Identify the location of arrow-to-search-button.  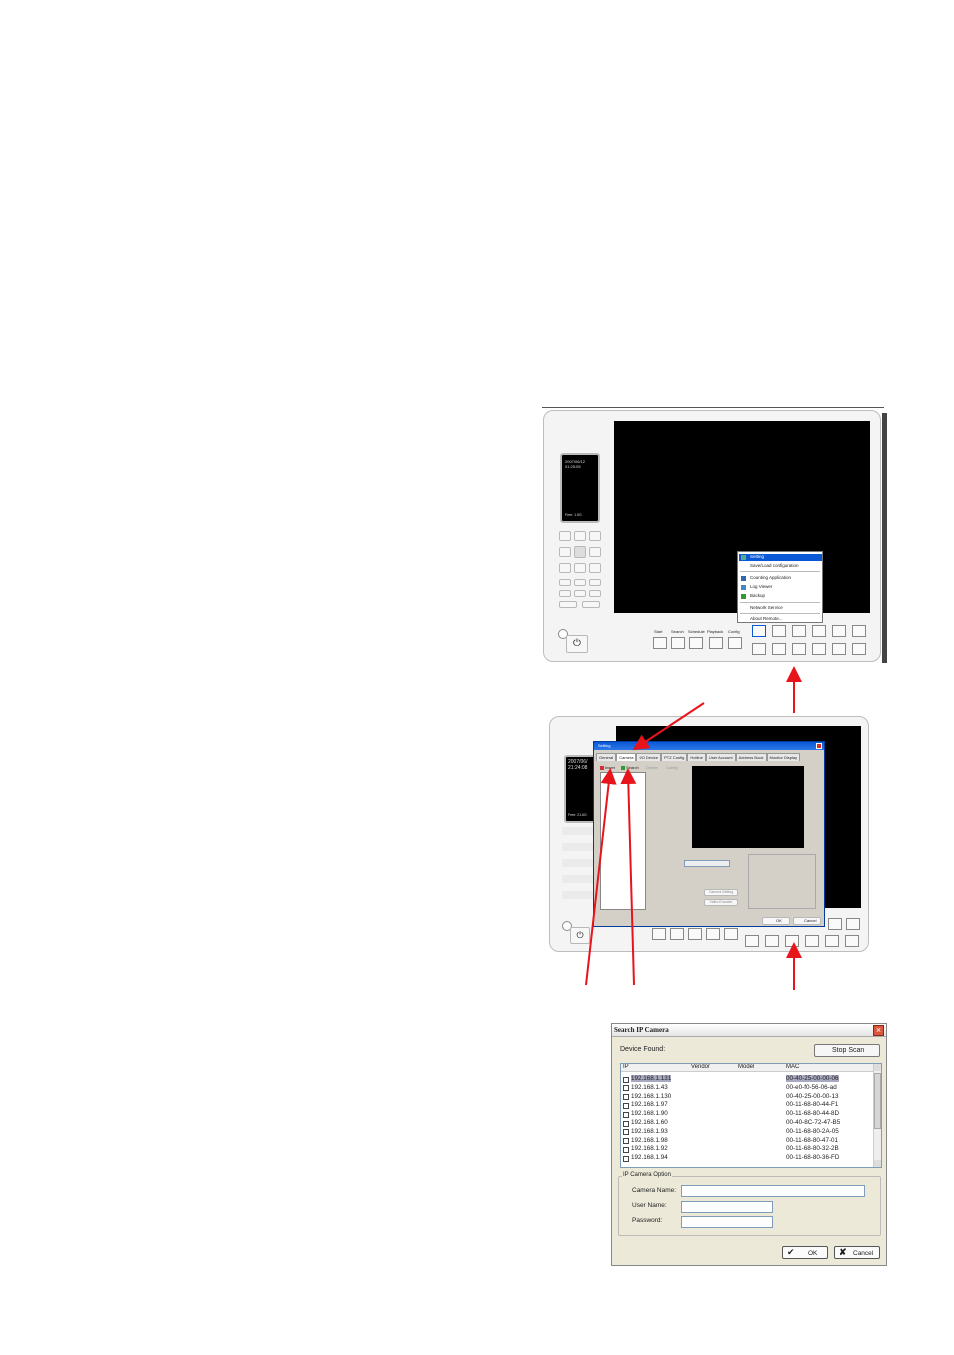
(628, 877).